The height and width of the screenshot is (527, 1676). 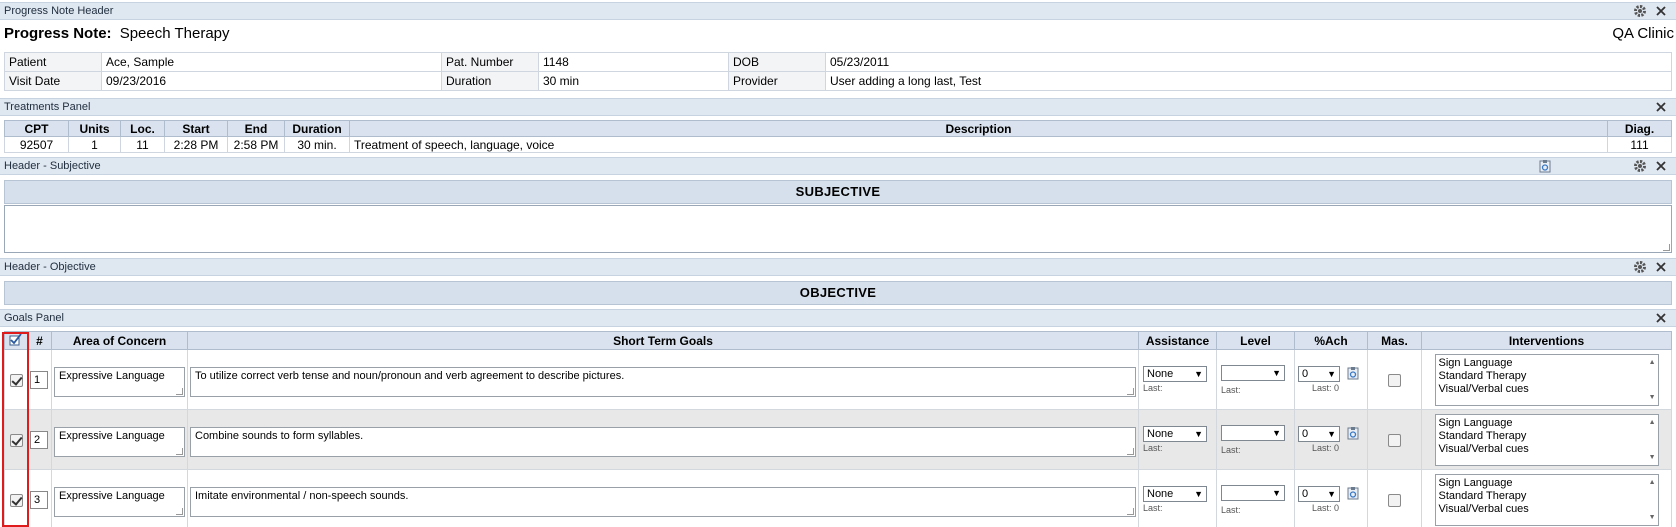 What do you see at coordinates (39, 439) in the screenshot?
I see `goal-number-input: 2` at bounding box center [39, 439].